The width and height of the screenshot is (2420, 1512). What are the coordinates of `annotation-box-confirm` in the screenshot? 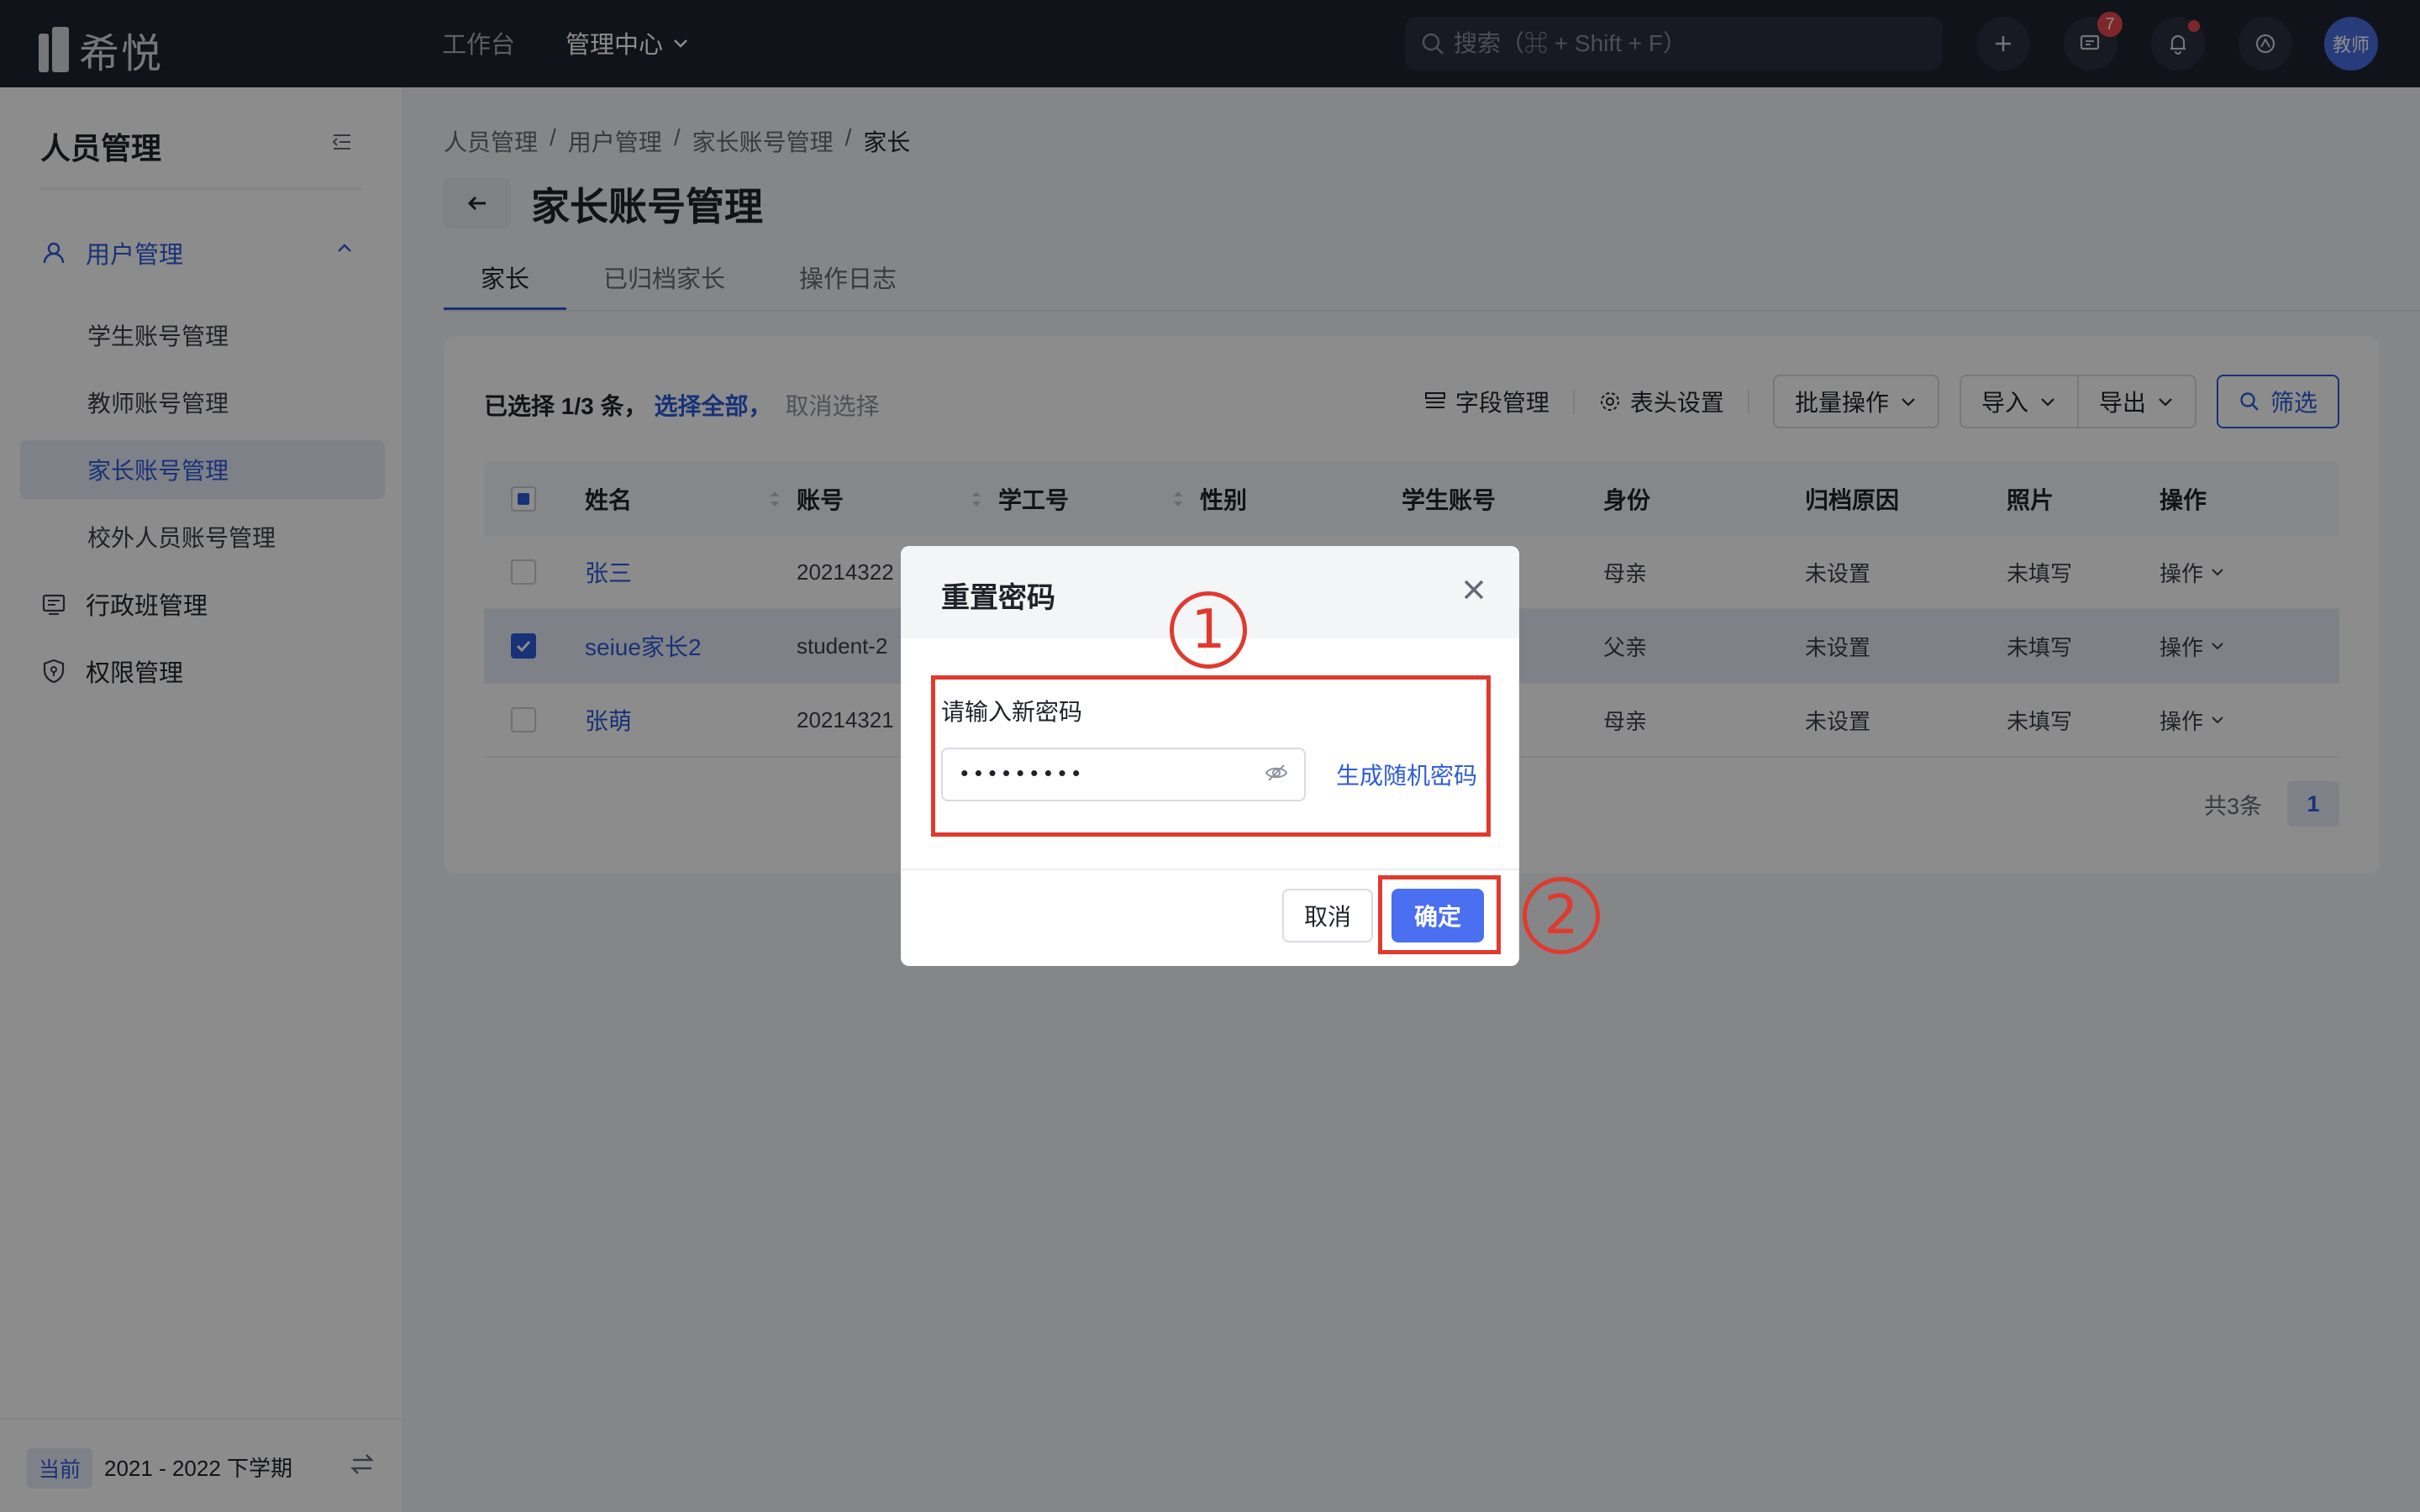 It's located at (1439, 914).